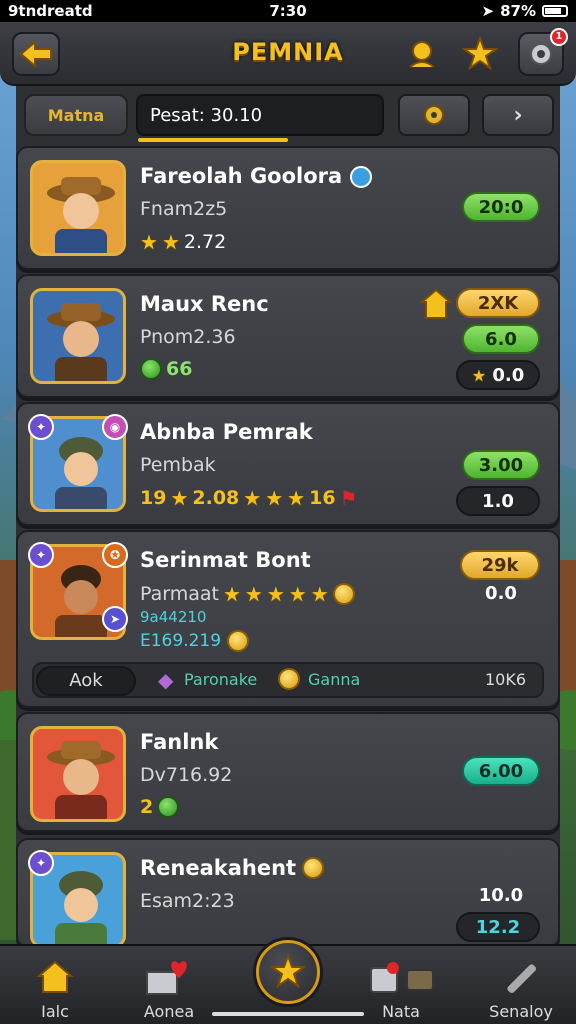  I want to click on character-subtitle: Parmaat ★ ★ ★ ★ ★, so click(247, 594).